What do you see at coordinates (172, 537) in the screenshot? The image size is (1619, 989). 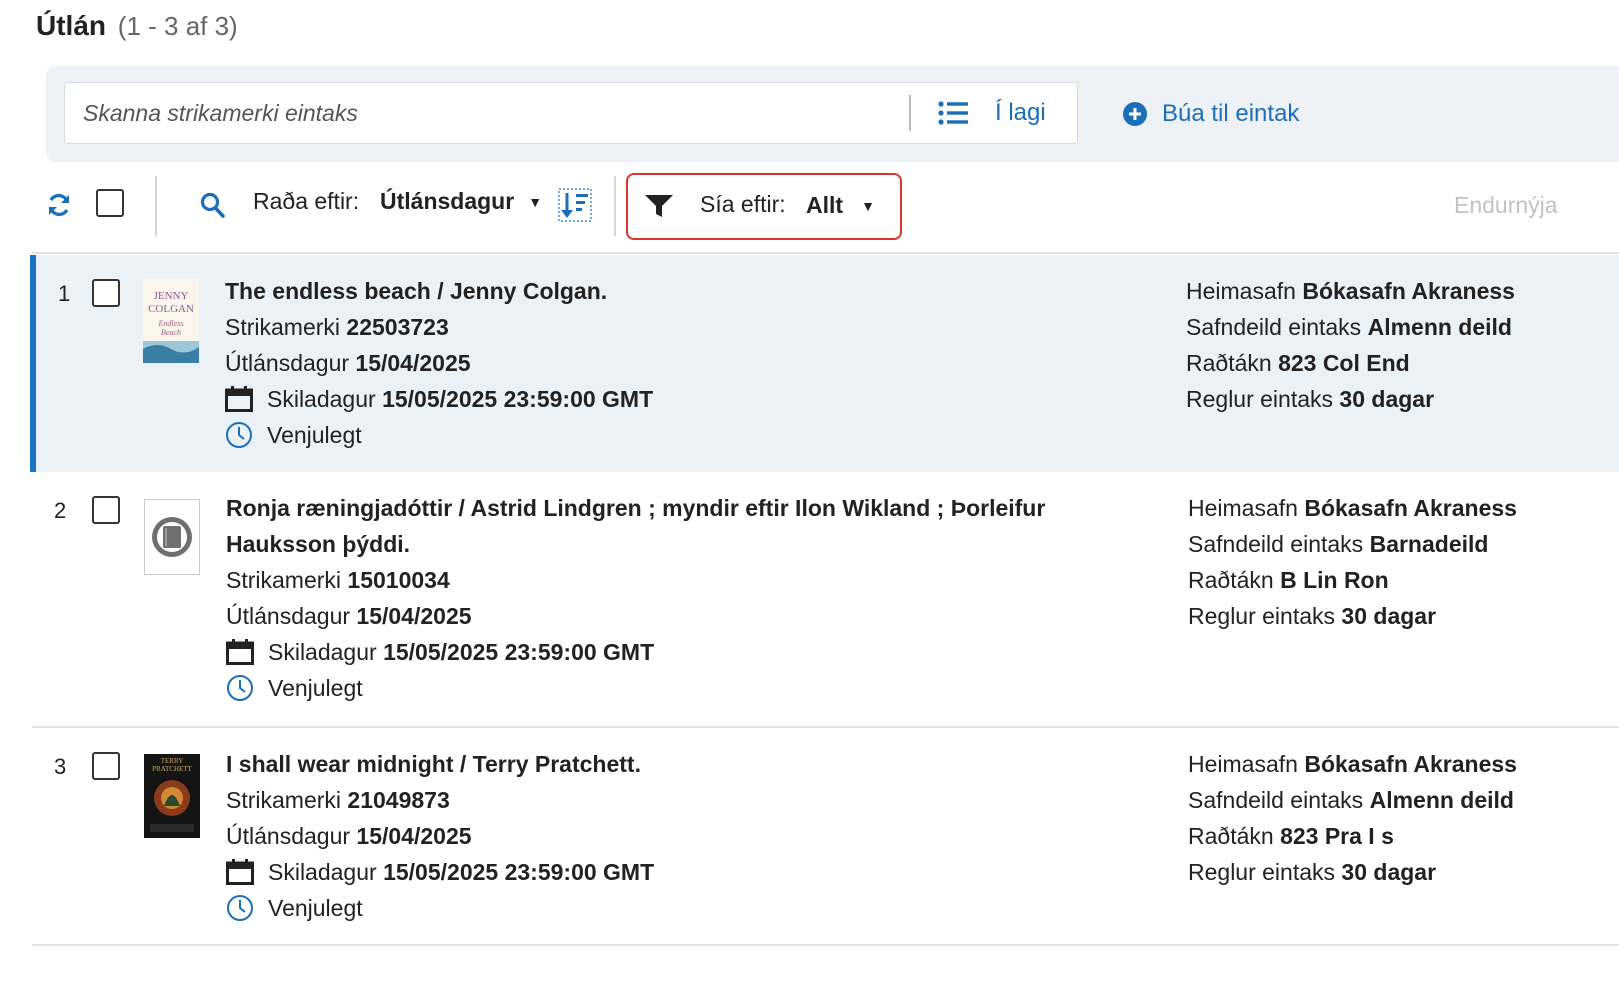 I see `placeholder-book-icon` at bounding box center [172, 537].